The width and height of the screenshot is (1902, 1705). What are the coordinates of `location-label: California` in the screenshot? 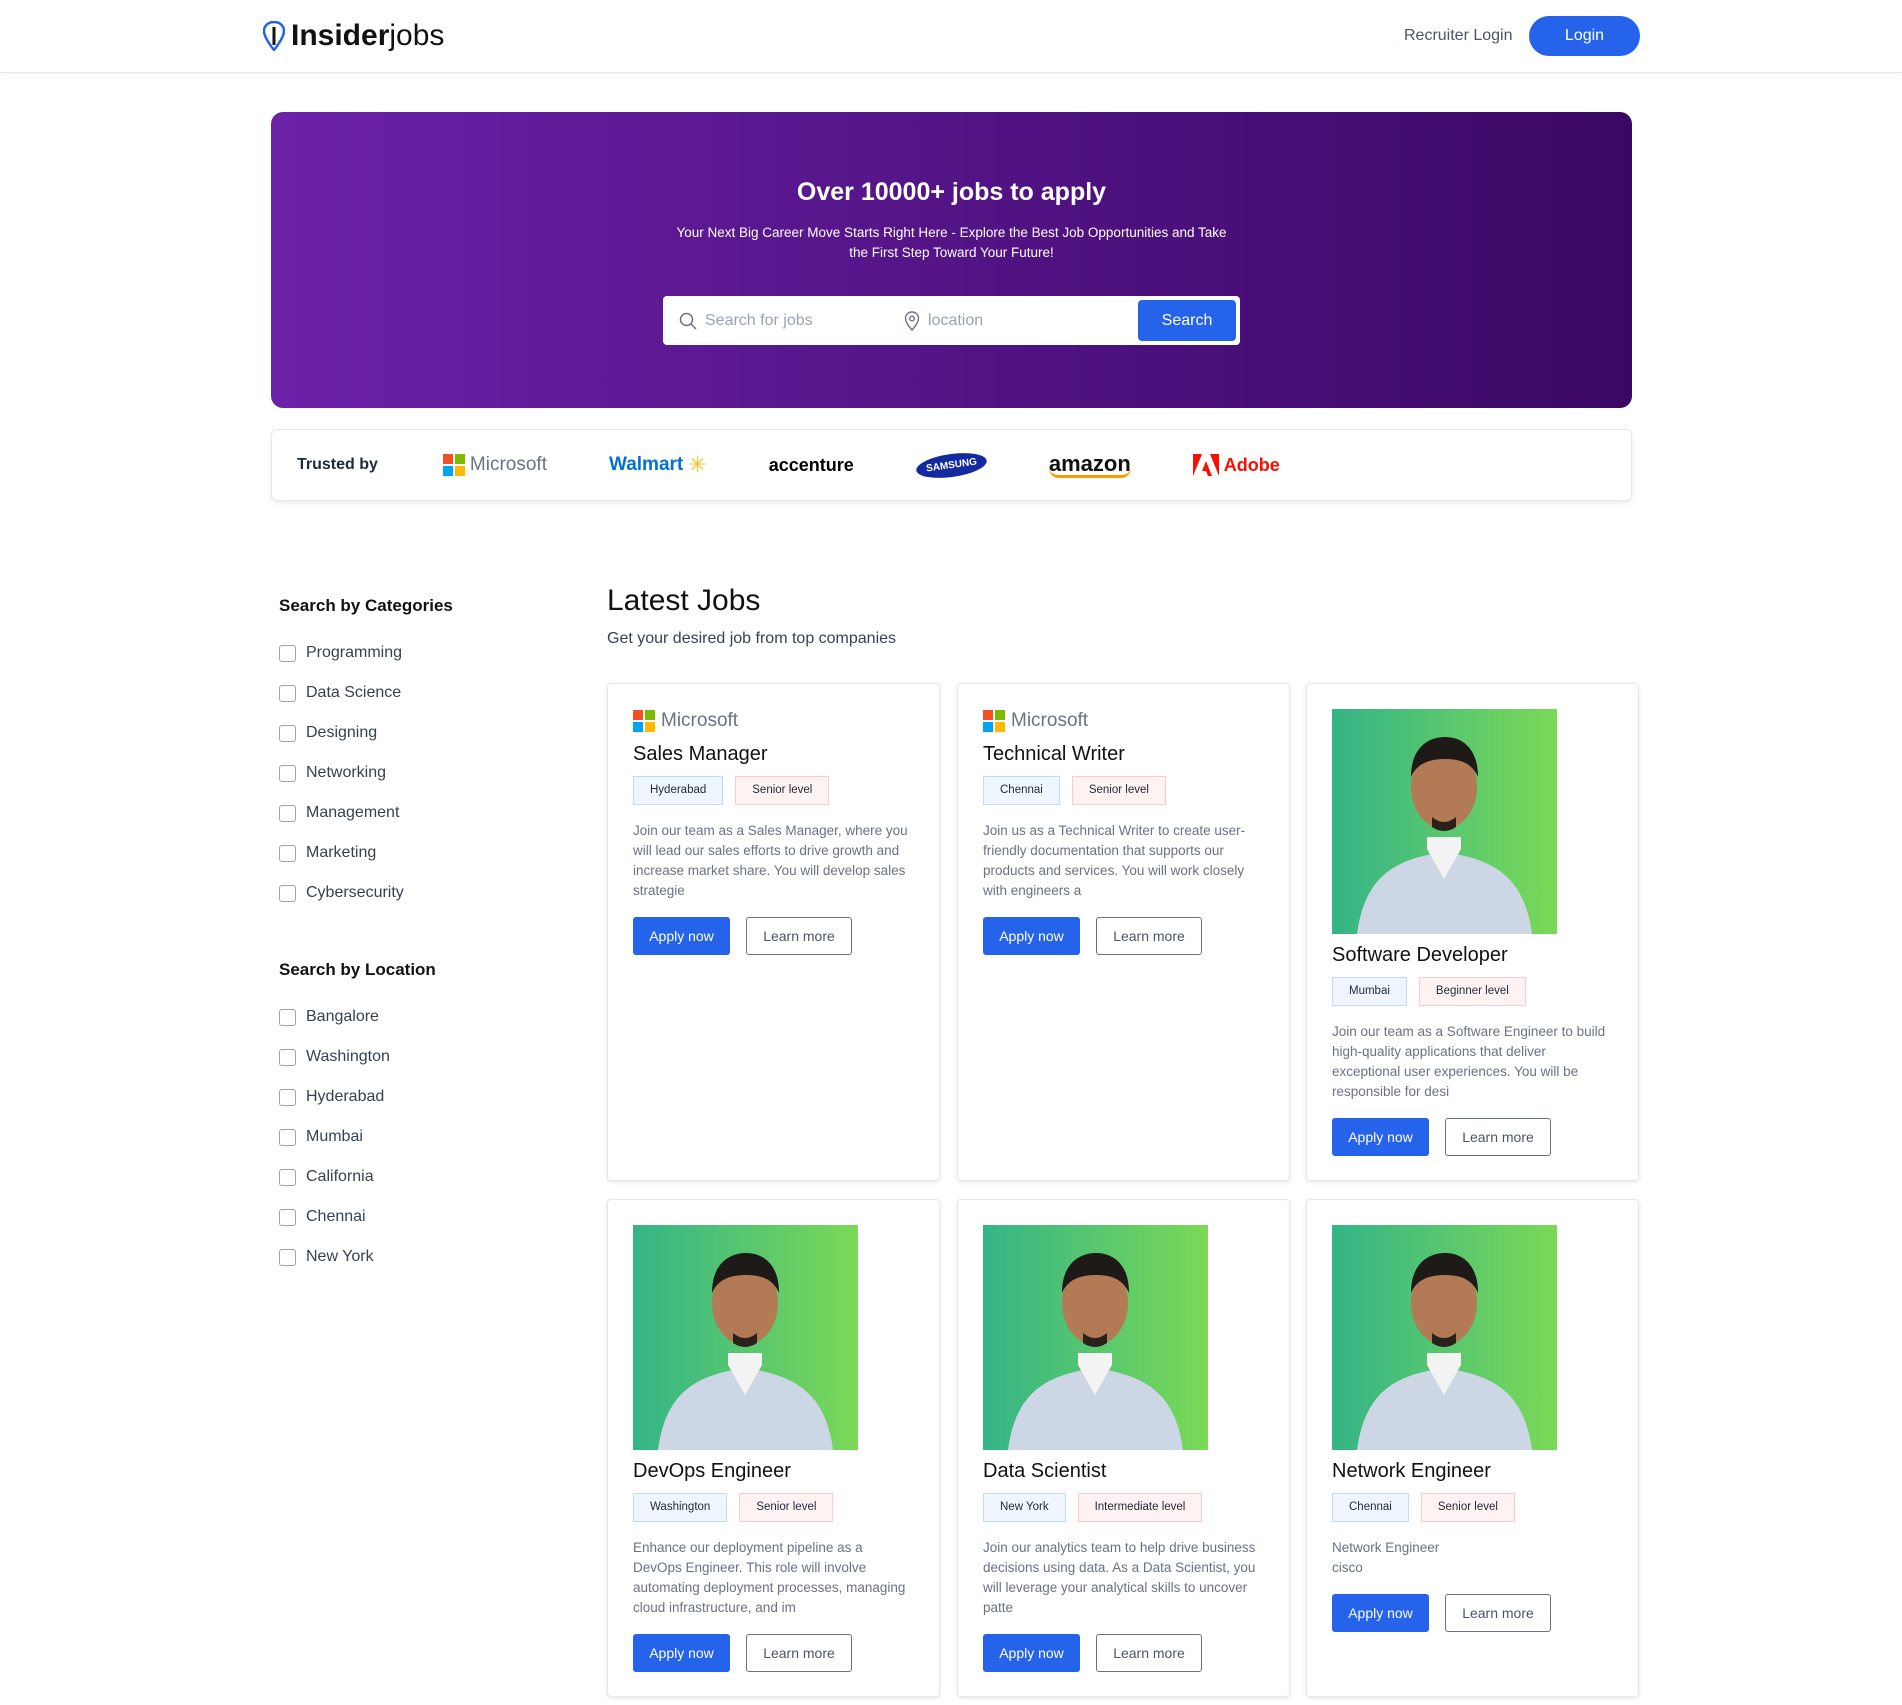 It's located at (340, 1176).